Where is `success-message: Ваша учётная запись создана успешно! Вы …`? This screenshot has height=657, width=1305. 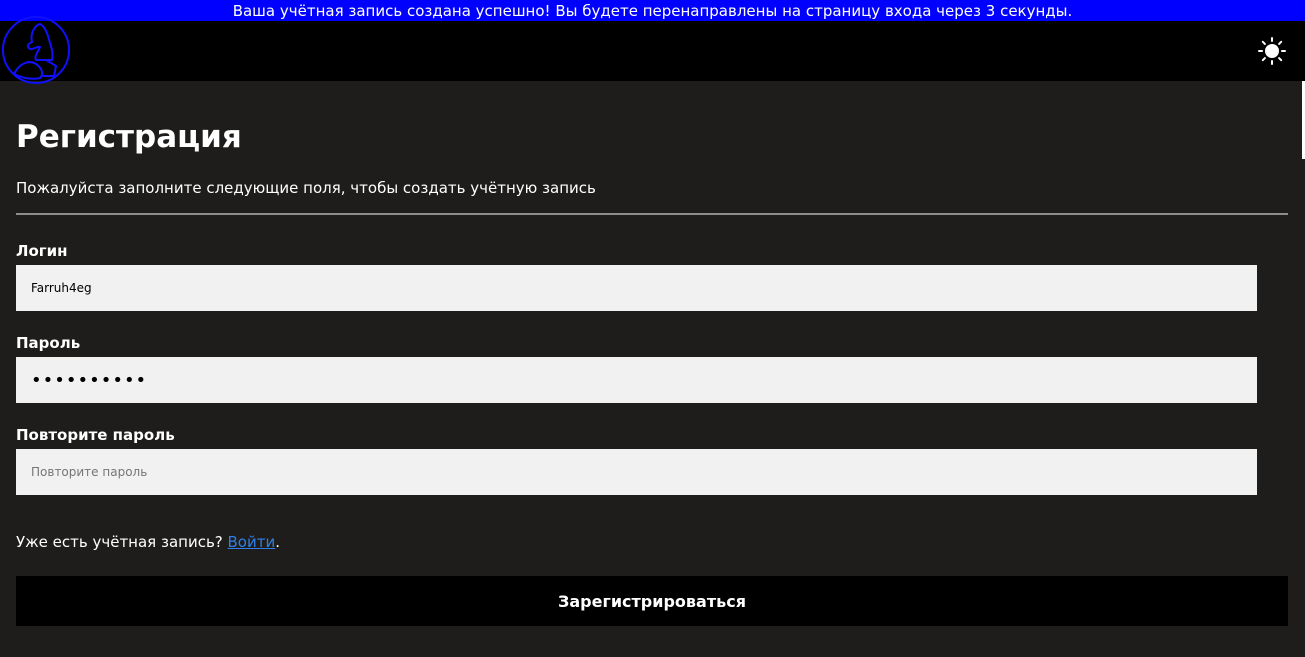 success-message: Ваша учётная запись создана успешно! Вы … is located at coordinates (652, 11).